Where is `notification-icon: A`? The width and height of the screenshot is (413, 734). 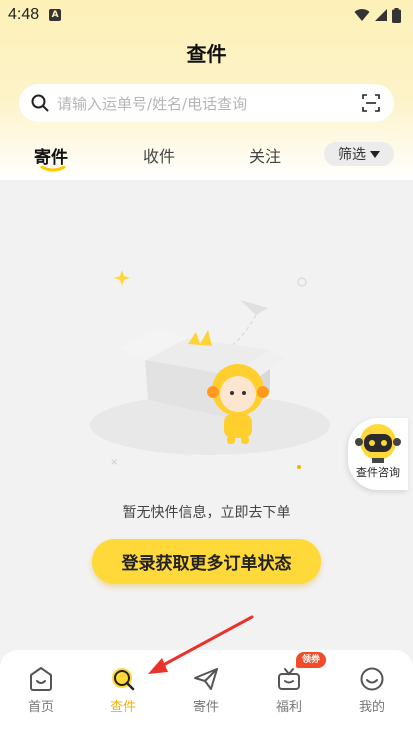
notification-icon: A is located at coordinates (55, 15).